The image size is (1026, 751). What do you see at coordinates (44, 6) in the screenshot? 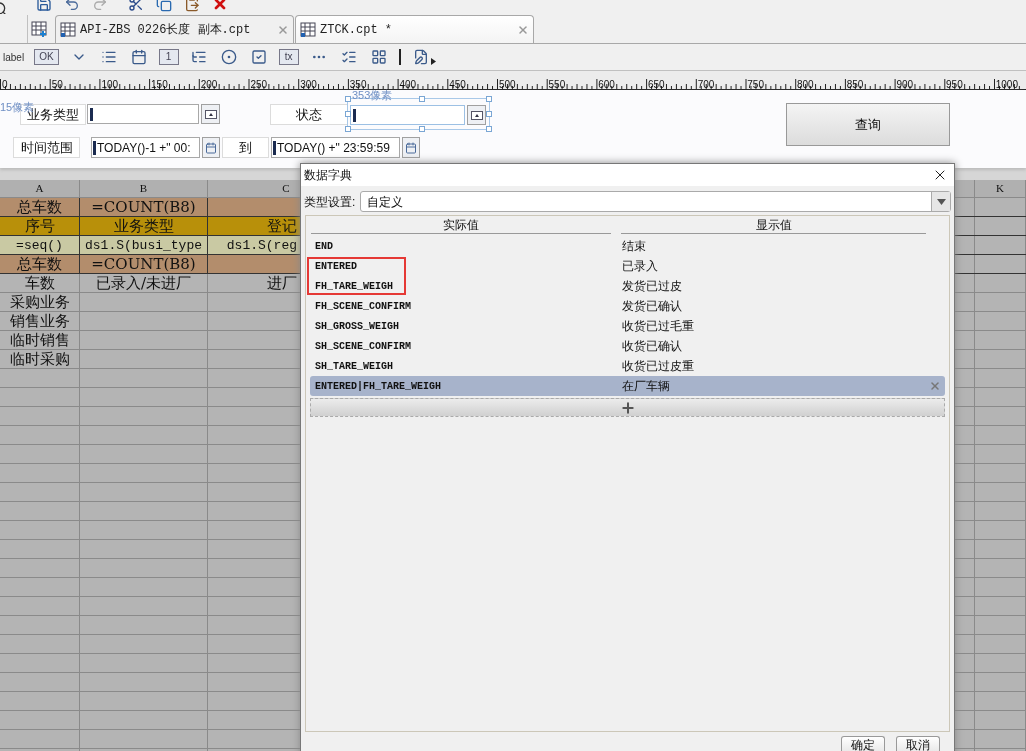
I see `save-icon` at bounding box center [44, 6].